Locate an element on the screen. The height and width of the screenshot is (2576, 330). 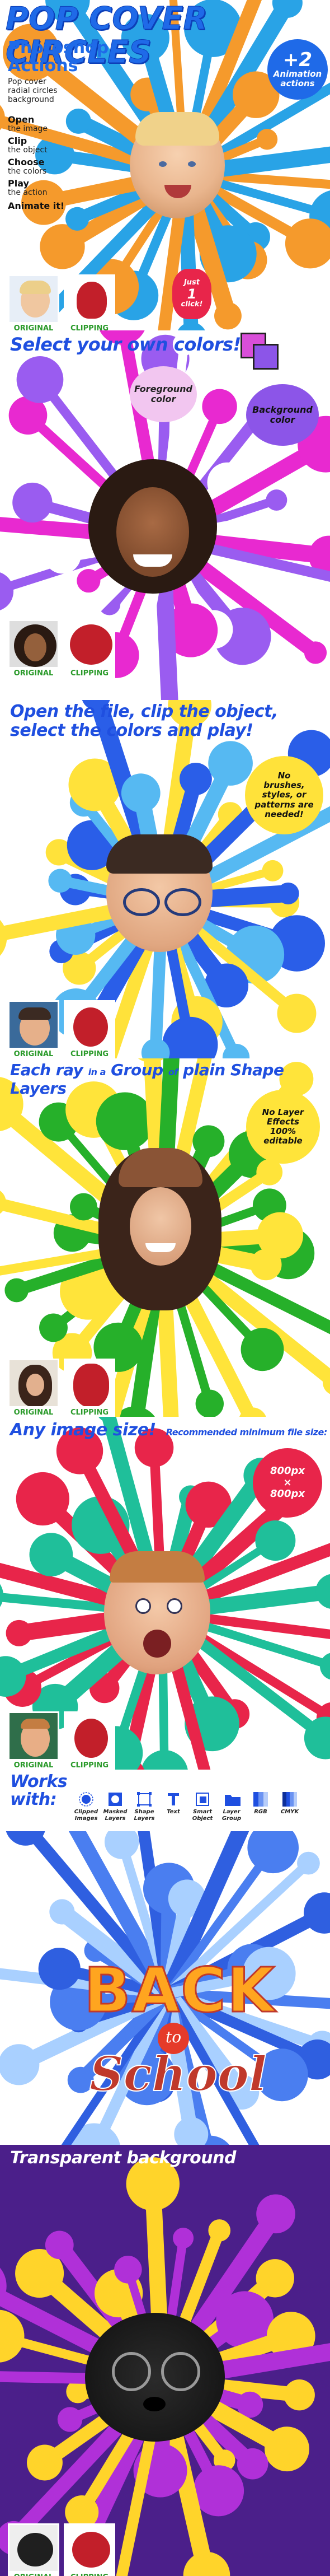
pug-glasses-photo is located at coordinates (155, 2378).